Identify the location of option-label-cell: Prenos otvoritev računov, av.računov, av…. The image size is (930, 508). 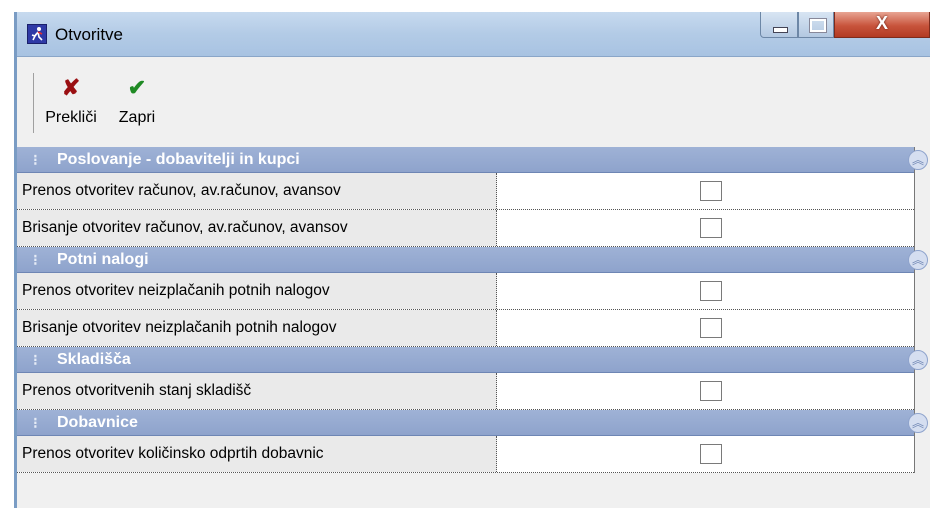
(257, 191).